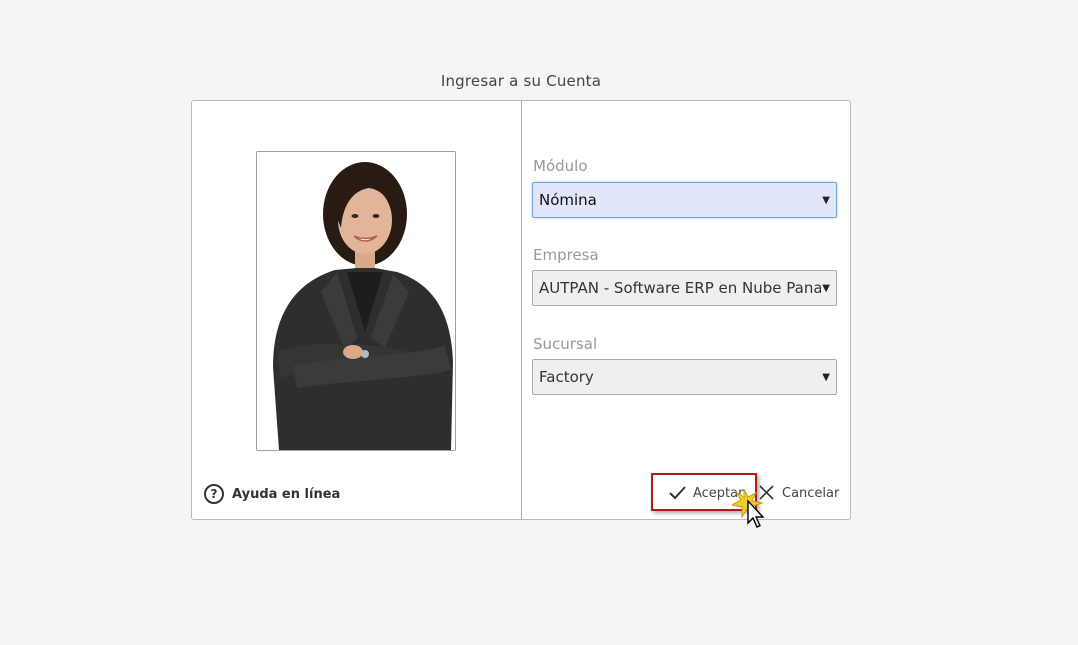 The image size is (1078, 645). What do you see at coordinates (521, 81) in the screenshot?
I see `dialog-title: Ingresar a su Cuenta` at bounding box center [521, 81].